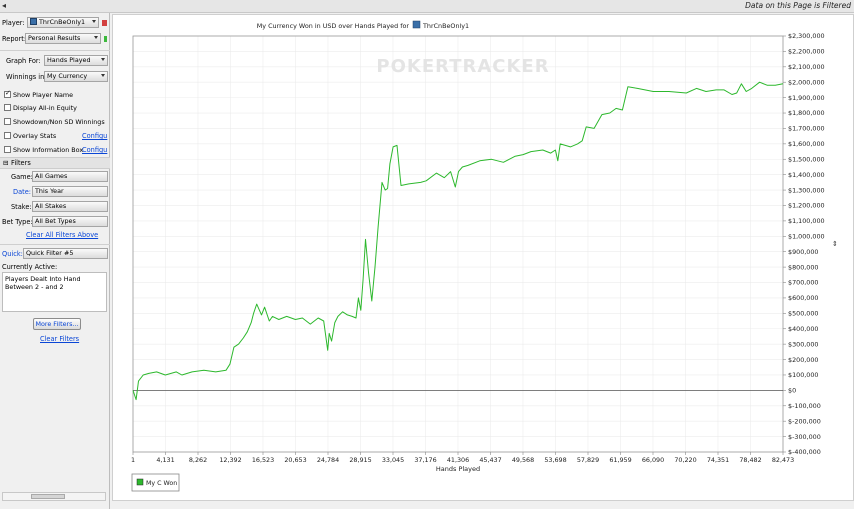 The width and height of the screenshot is (854, 509). What do you see at coordinates (12, 254) in the screenshot?
I see `quick-label: Quick:` at bounding box center [12, 254].